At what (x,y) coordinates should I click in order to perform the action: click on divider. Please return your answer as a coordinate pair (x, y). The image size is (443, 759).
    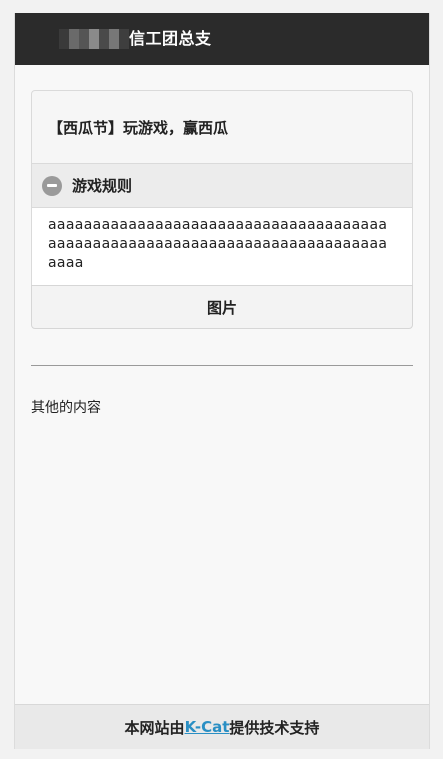
    Looking at the image, I should click on (222, 365).